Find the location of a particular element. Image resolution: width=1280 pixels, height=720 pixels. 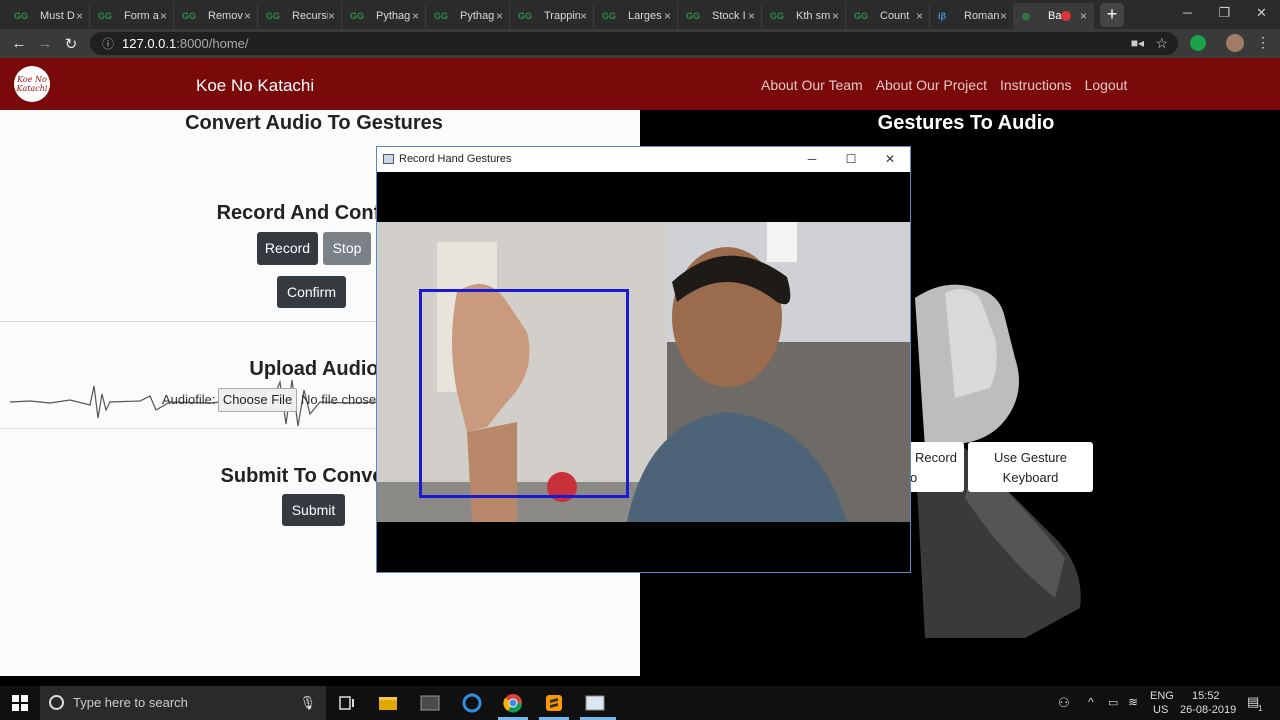

browser-tab: GG Recursi × is located at coordinates (300, 16).